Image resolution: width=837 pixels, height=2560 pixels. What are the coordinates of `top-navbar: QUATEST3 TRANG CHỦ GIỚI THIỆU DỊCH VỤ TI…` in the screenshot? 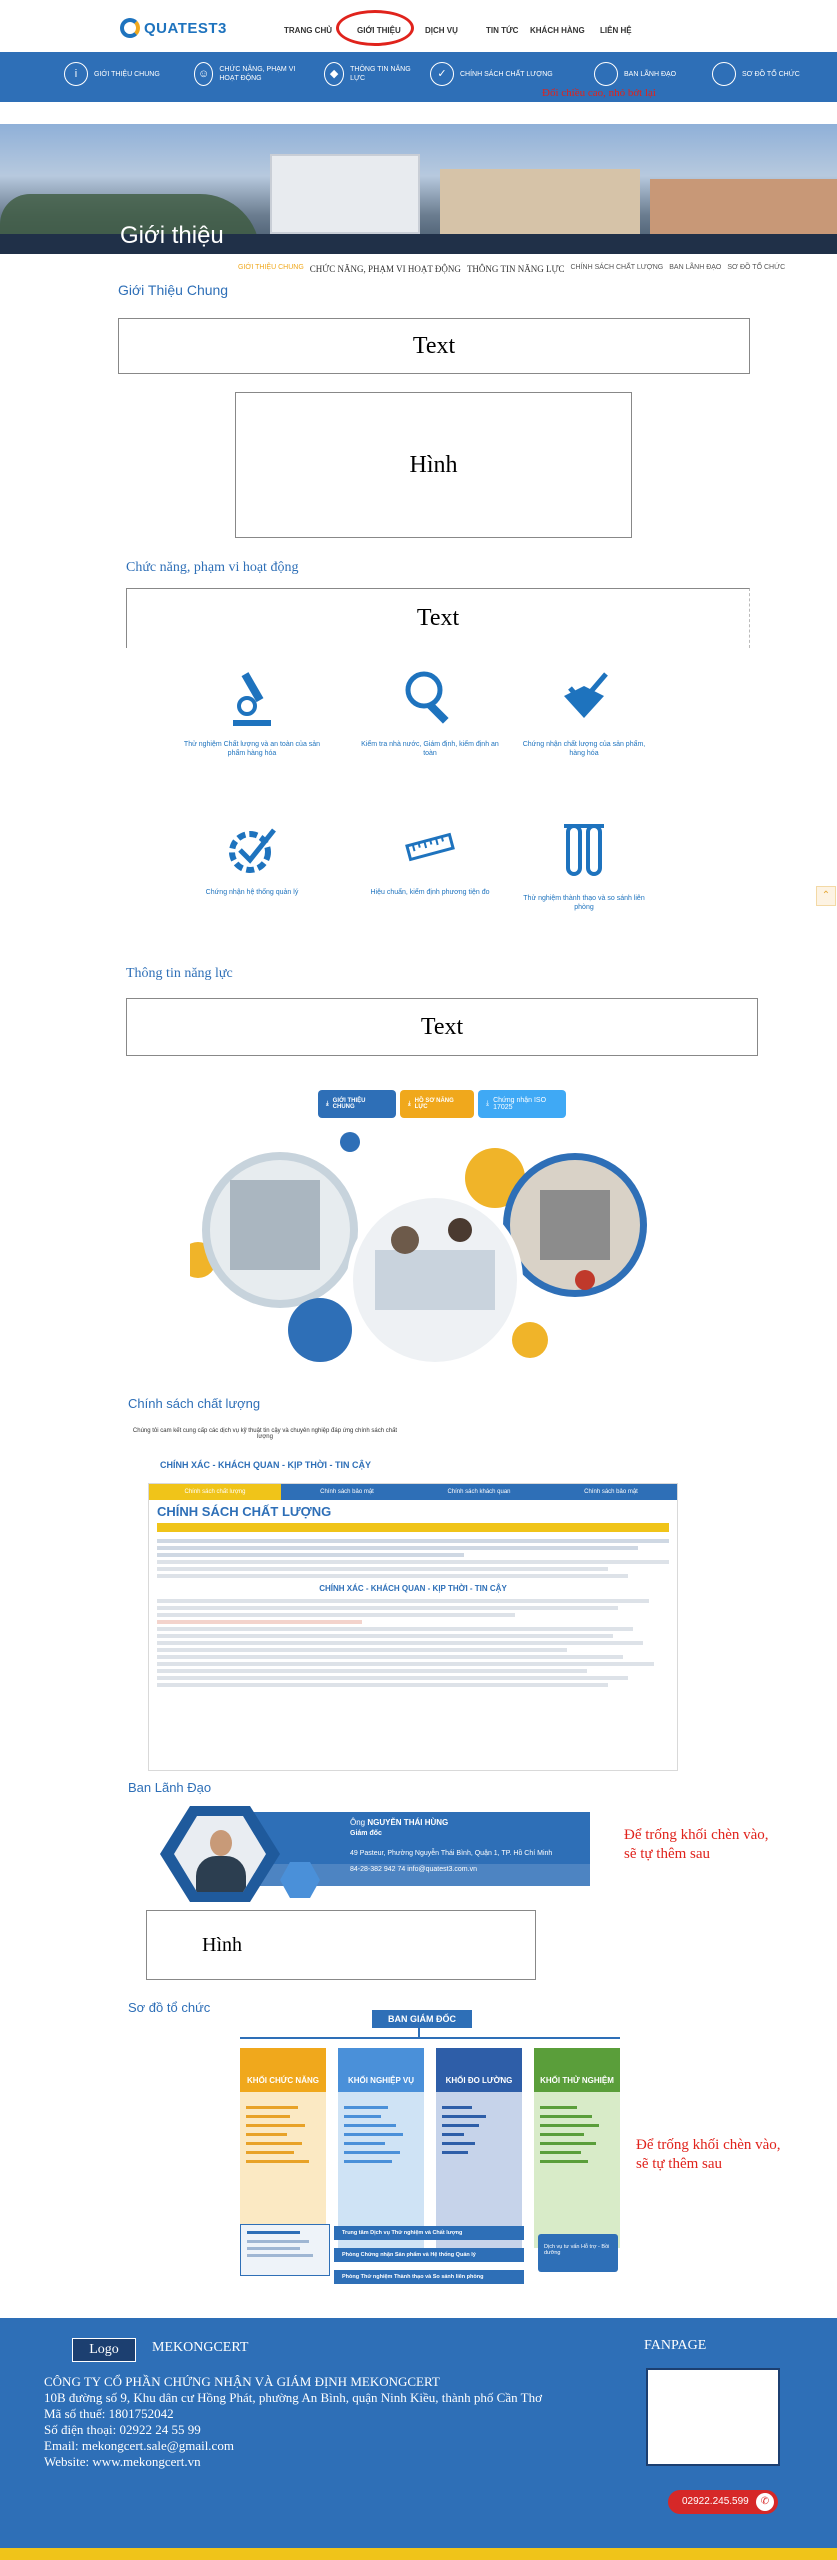 It's located at (418, 26).